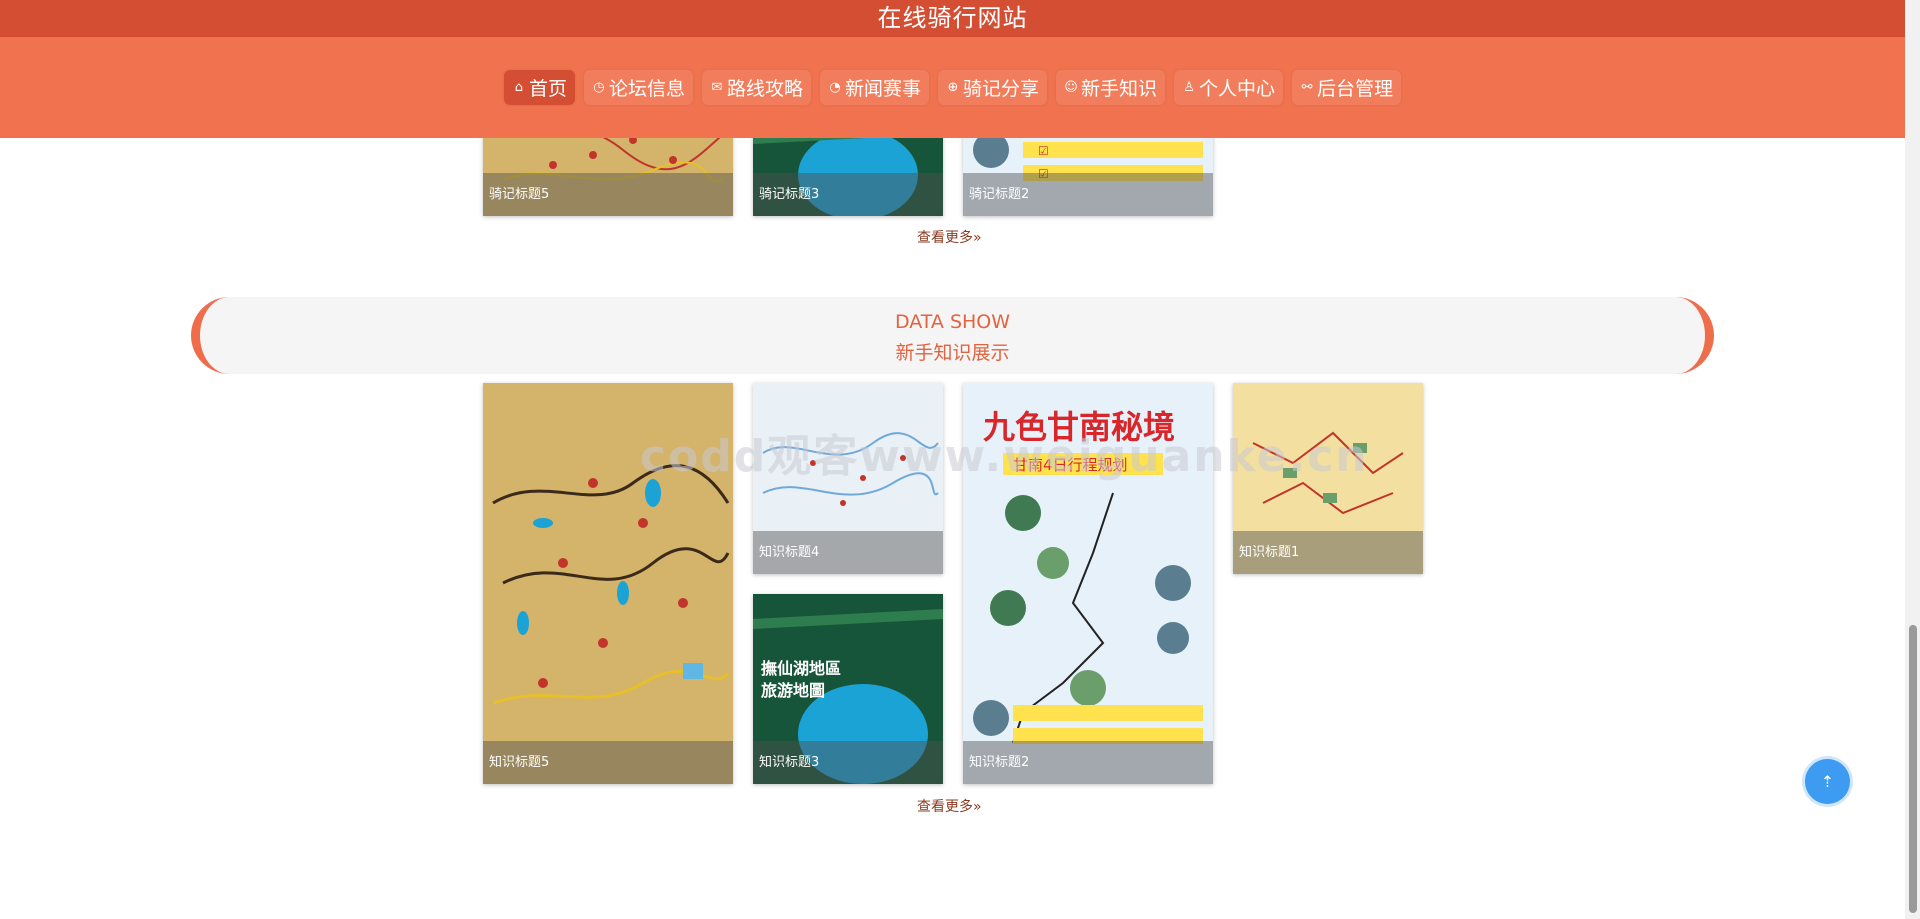 The width and height of the screenshot is (1920, 919). I want to click on nav-item-label: 首页, so click(547, 89).